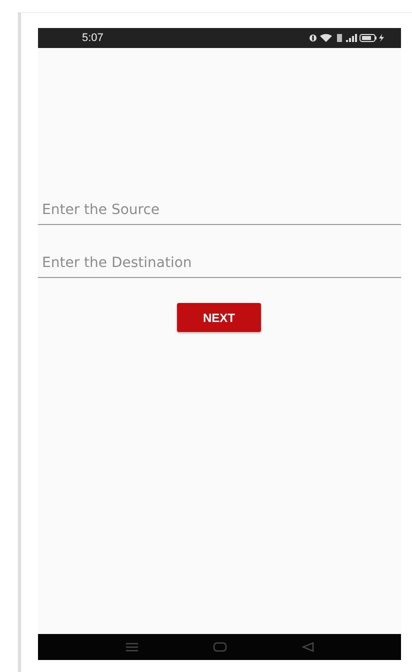 Image resolution: width=412 pixels, height=672 pixels. I want to click on next-button: NEXT, so click(219, 317).